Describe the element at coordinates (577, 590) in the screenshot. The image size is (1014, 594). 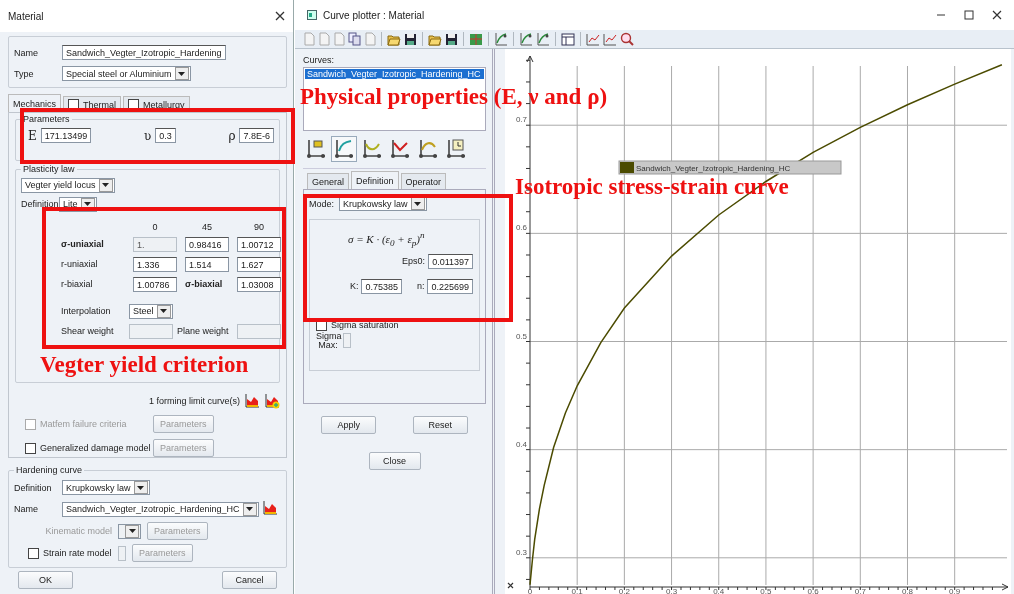
I see `tick-label: 0.1` at that location.